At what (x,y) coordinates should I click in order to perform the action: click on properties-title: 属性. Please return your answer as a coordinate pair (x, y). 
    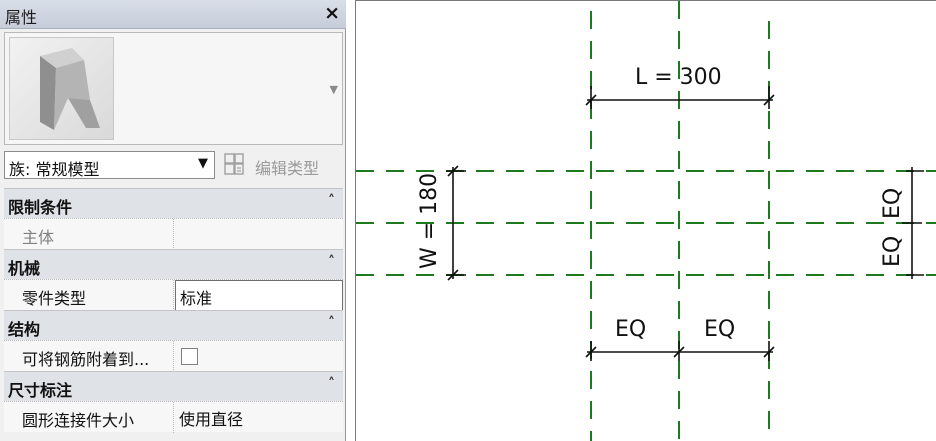
    Looking at the image, I should click on (21, 17).